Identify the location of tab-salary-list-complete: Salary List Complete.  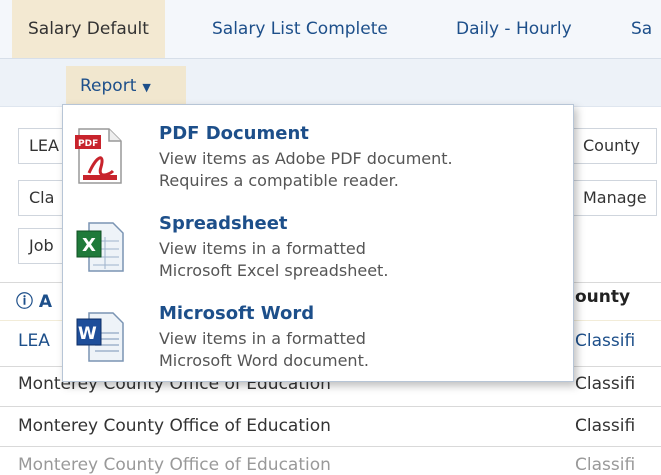
(300, 29).